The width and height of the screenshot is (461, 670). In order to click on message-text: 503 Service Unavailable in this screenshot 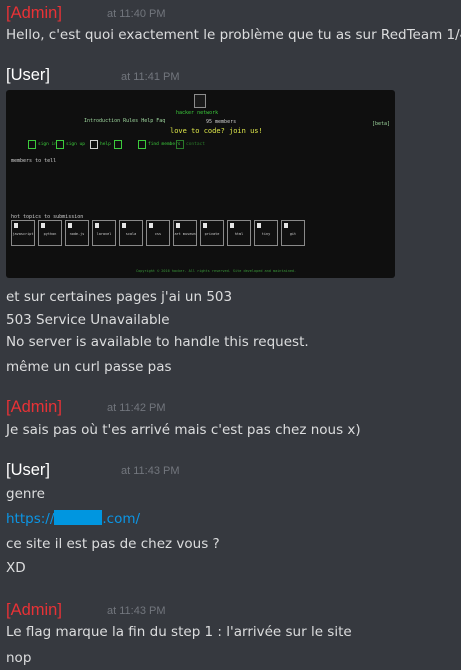, I will do `click(88, 320)`.